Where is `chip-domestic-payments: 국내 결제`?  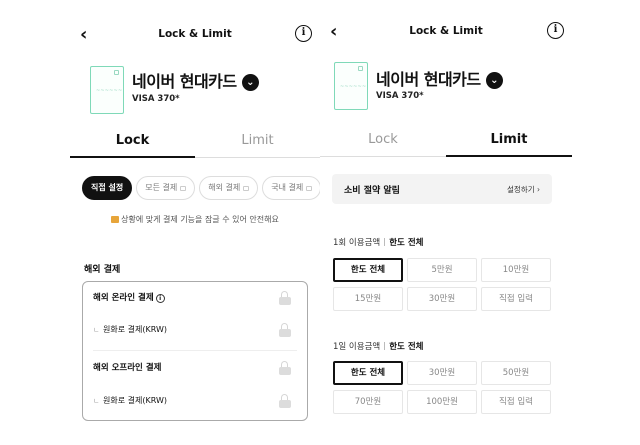
chip-domestic-payments: 국내 결제 is located at coordinates (291, 188).